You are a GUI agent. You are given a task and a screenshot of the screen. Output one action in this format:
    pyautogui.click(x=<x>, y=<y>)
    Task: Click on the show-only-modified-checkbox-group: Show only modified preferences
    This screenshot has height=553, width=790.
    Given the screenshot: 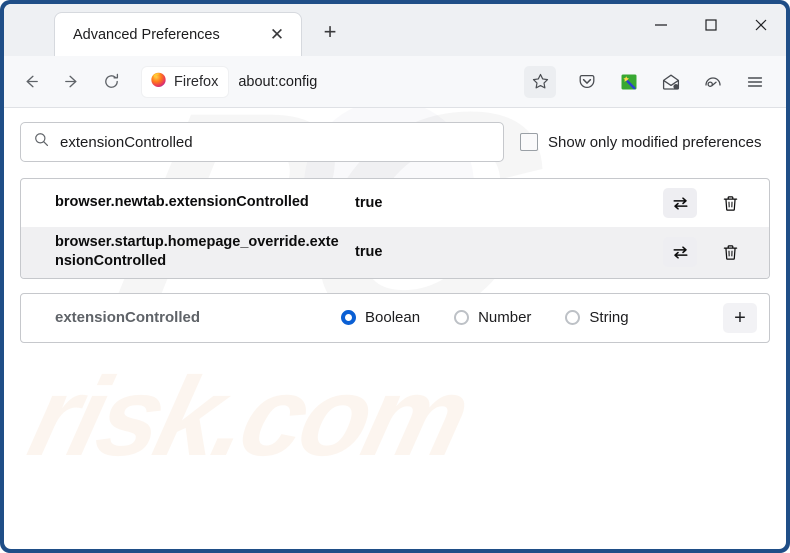 What is the action you would take?
    pyautogui.click(x=640, y=142)
    